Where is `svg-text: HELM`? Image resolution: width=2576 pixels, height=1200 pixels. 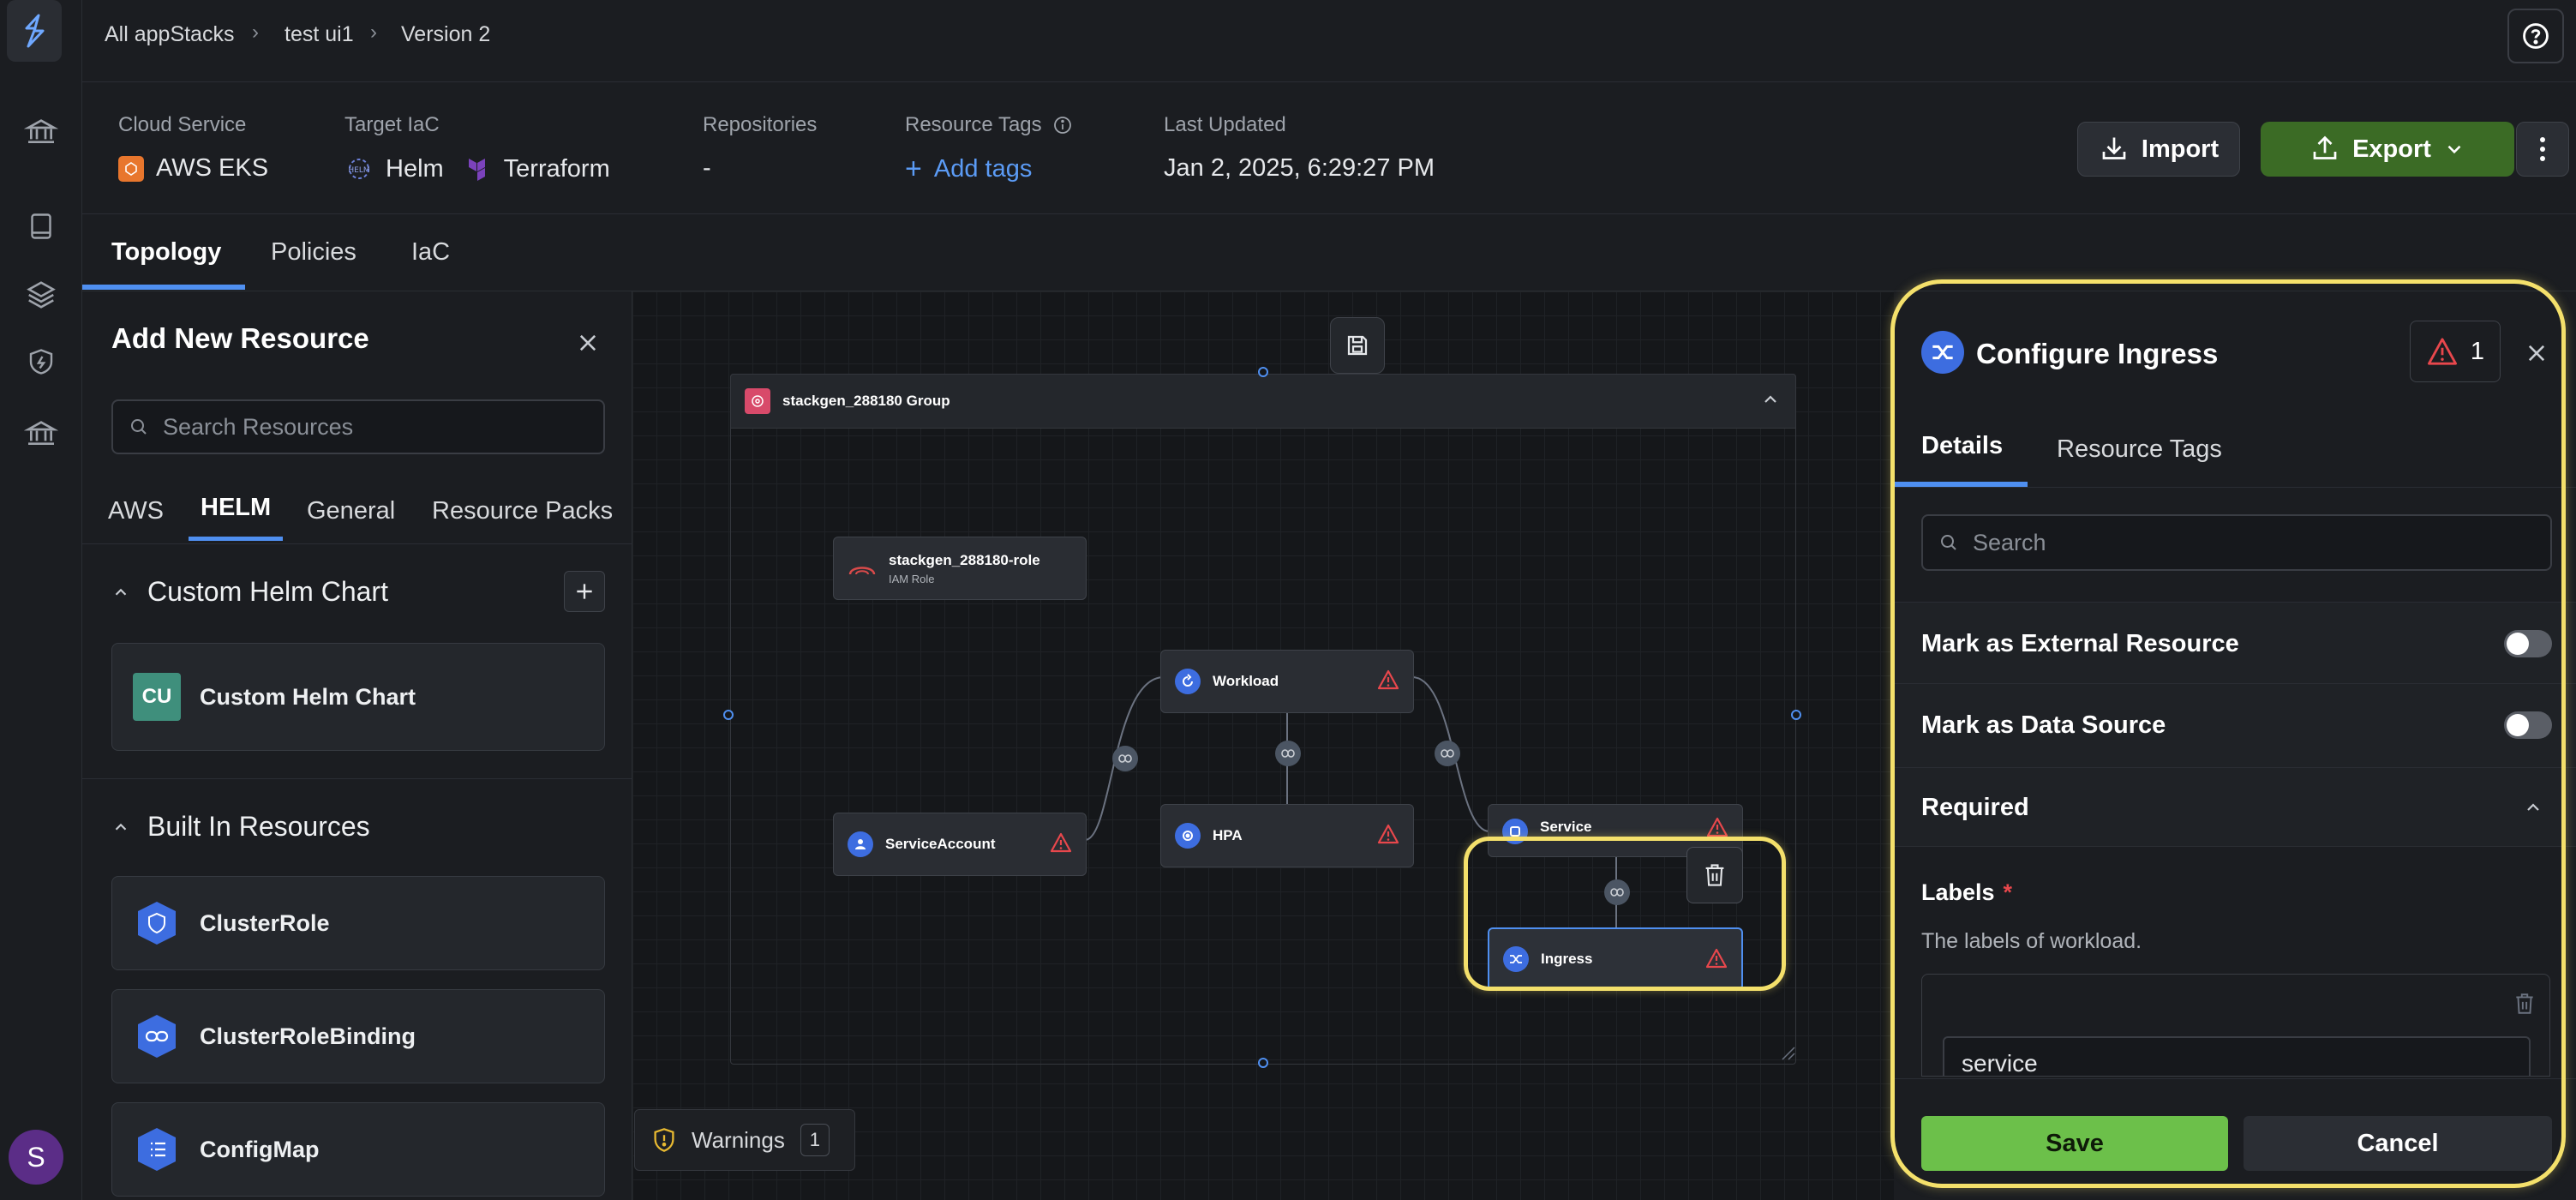
svg-text: HELM is located at coordinates (358, 170).